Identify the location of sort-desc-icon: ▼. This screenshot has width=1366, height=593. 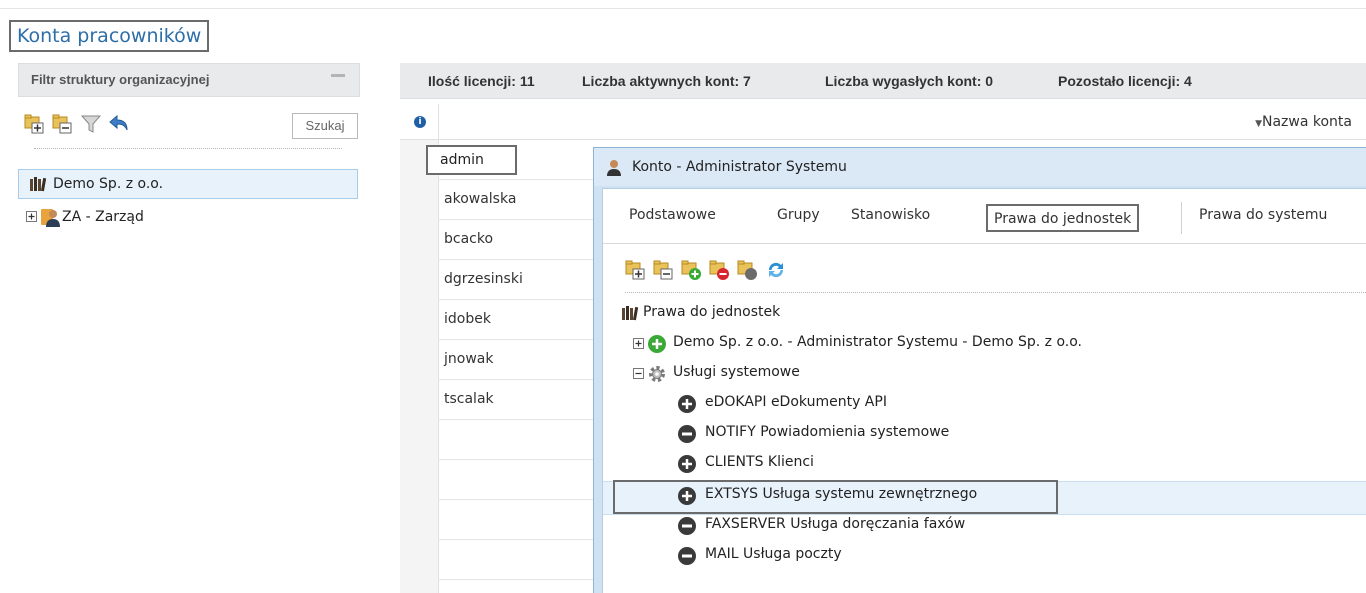
(1258, 124).